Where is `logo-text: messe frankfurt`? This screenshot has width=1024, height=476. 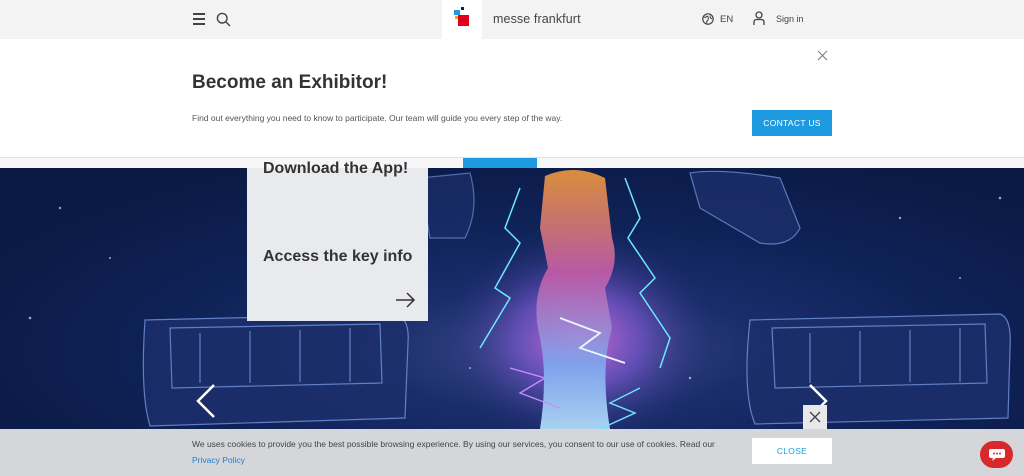 logo-text: messe frankfurt is located at coordinates (537, 19).